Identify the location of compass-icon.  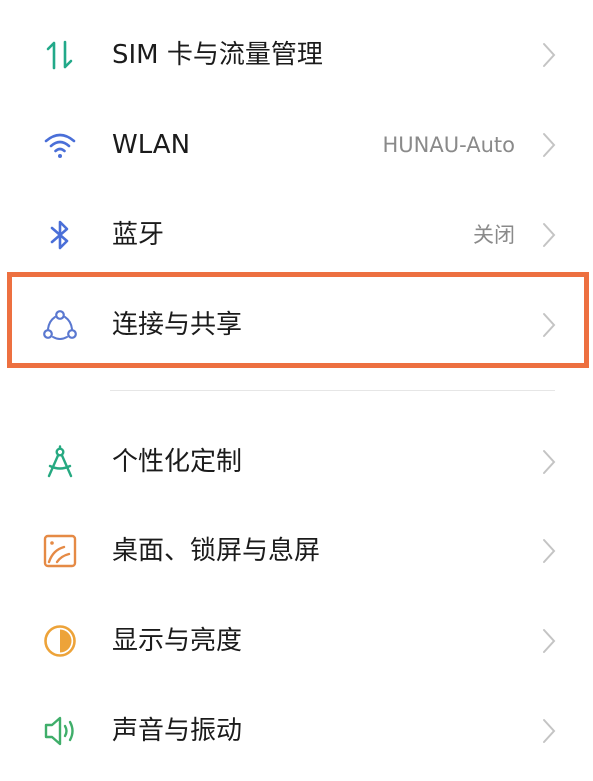
(60, 462).